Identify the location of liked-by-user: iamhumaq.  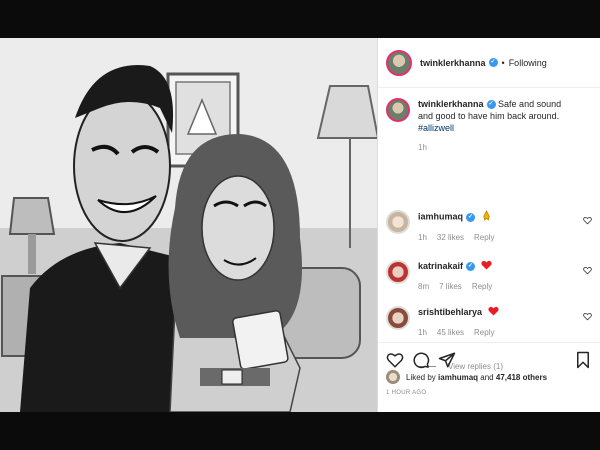
(458, 377).